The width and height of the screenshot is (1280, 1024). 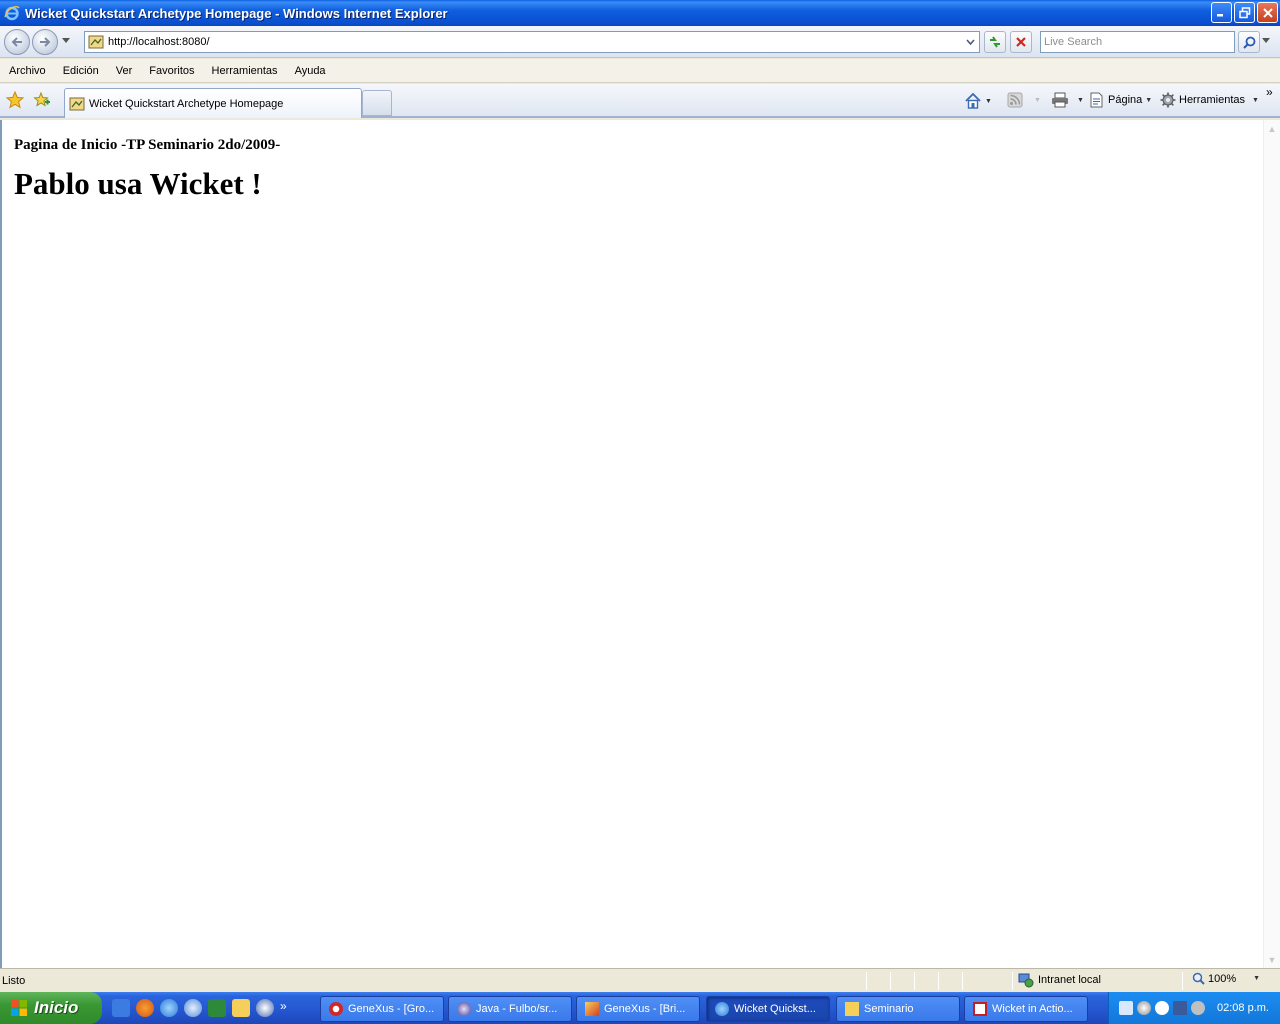 I want to click on menu-ver: Ver, so click(x=124, y=71).